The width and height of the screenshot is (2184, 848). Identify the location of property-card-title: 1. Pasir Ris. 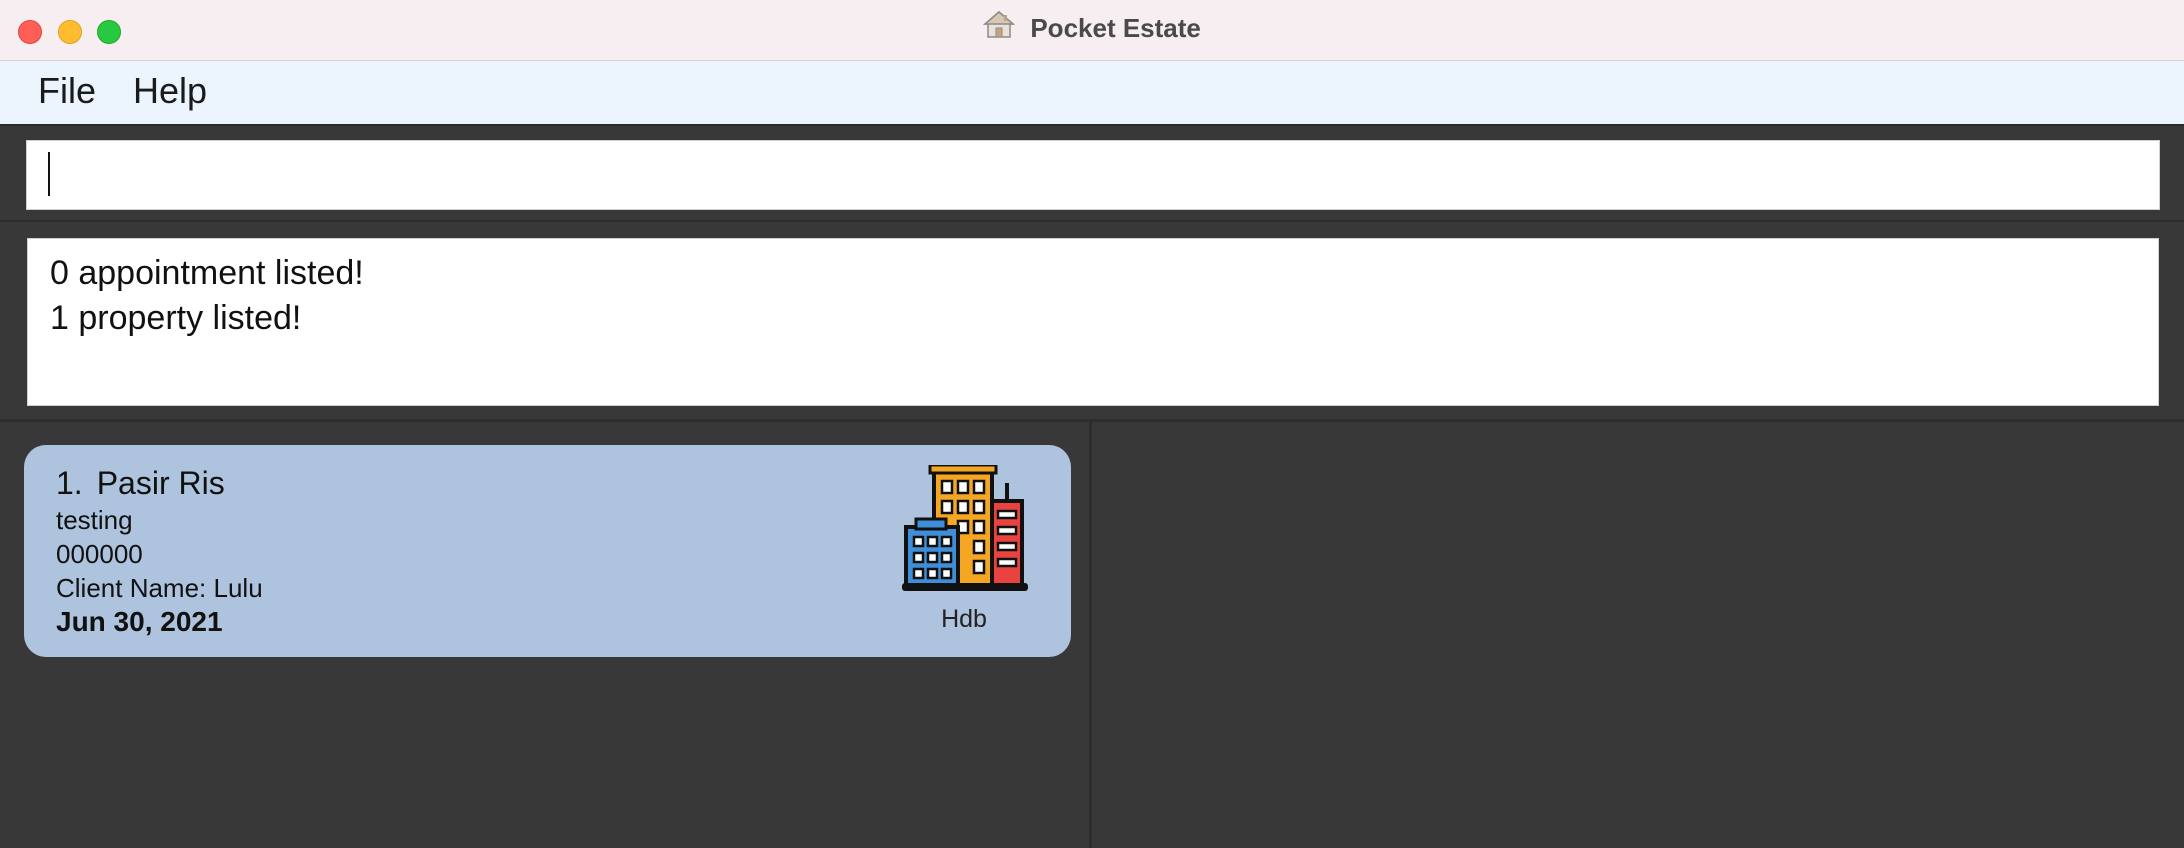
(140, 483).